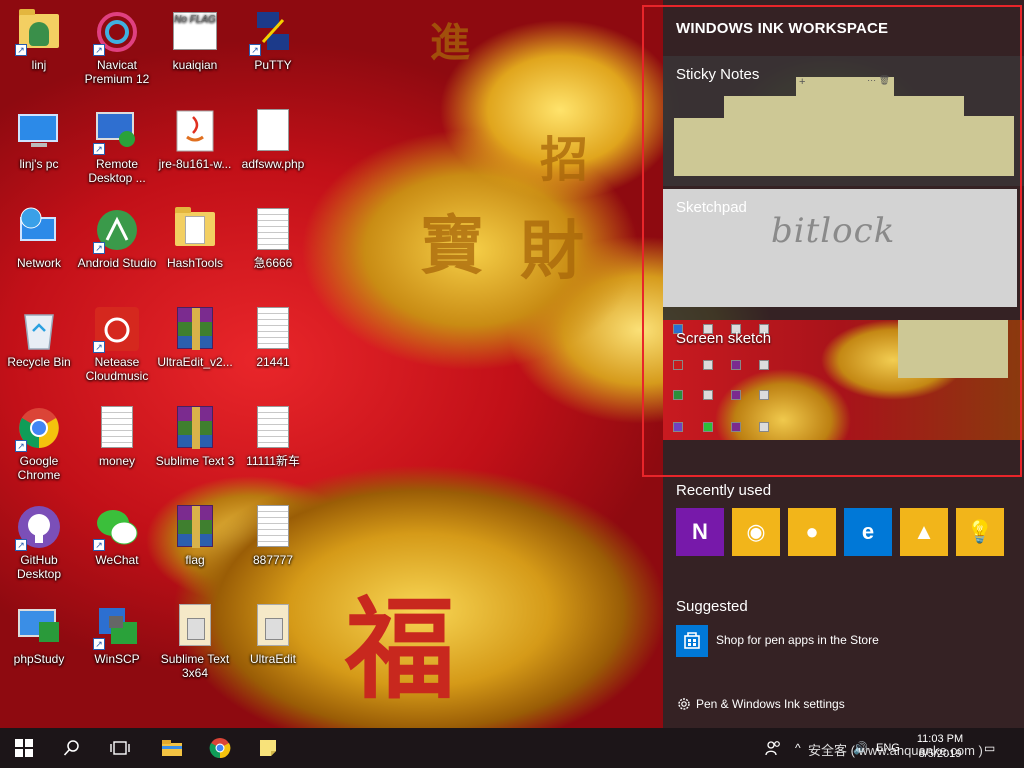 This screenshot has height=768, width=1024. Describe the element at coordinates (195, 535) in the screenshot. I see `desktop-icon-rar: flag` at that location.